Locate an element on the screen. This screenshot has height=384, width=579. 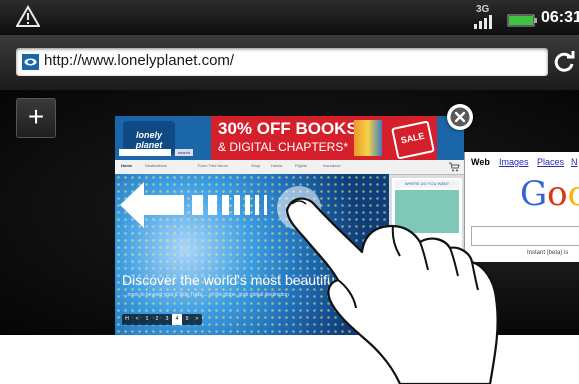
plus-icon: + is located at coordinates (36, 116).